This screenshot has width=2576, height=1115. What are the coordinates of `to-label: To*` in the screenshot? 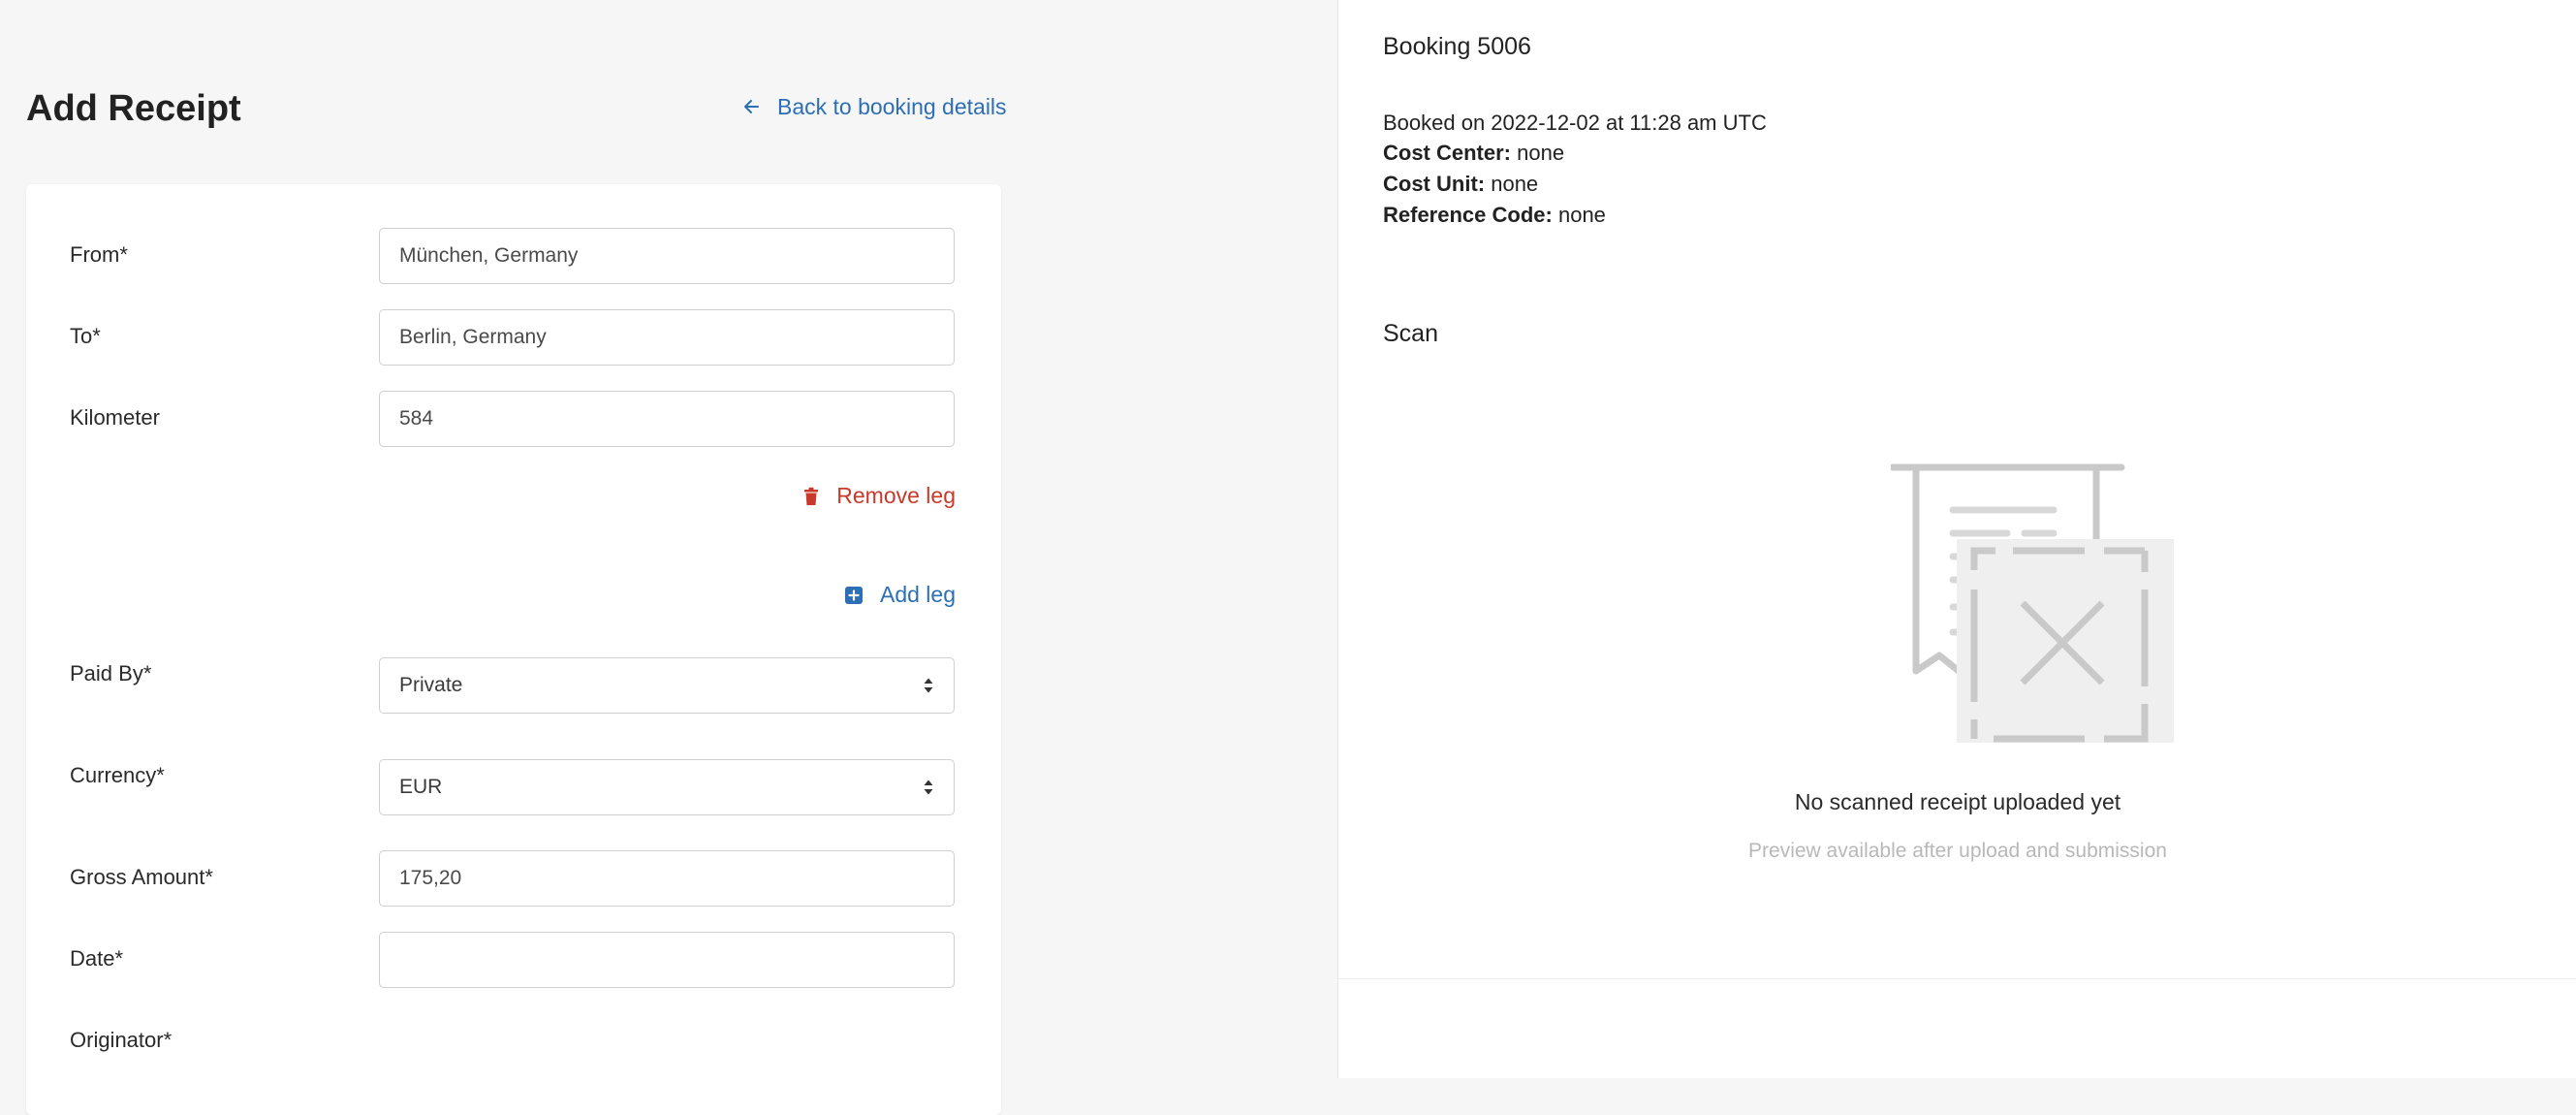 It's located at (85, 336).